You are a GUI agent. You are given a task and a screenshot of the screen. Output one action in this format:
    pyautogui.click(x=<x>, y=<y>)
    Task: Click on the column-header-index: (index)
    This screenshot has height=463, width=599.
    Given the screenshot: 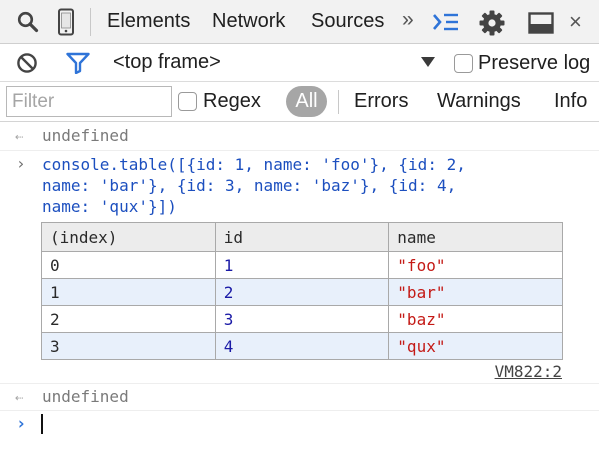 What is the action you would take?
    pyautogui.click(x=128, y=237)
    